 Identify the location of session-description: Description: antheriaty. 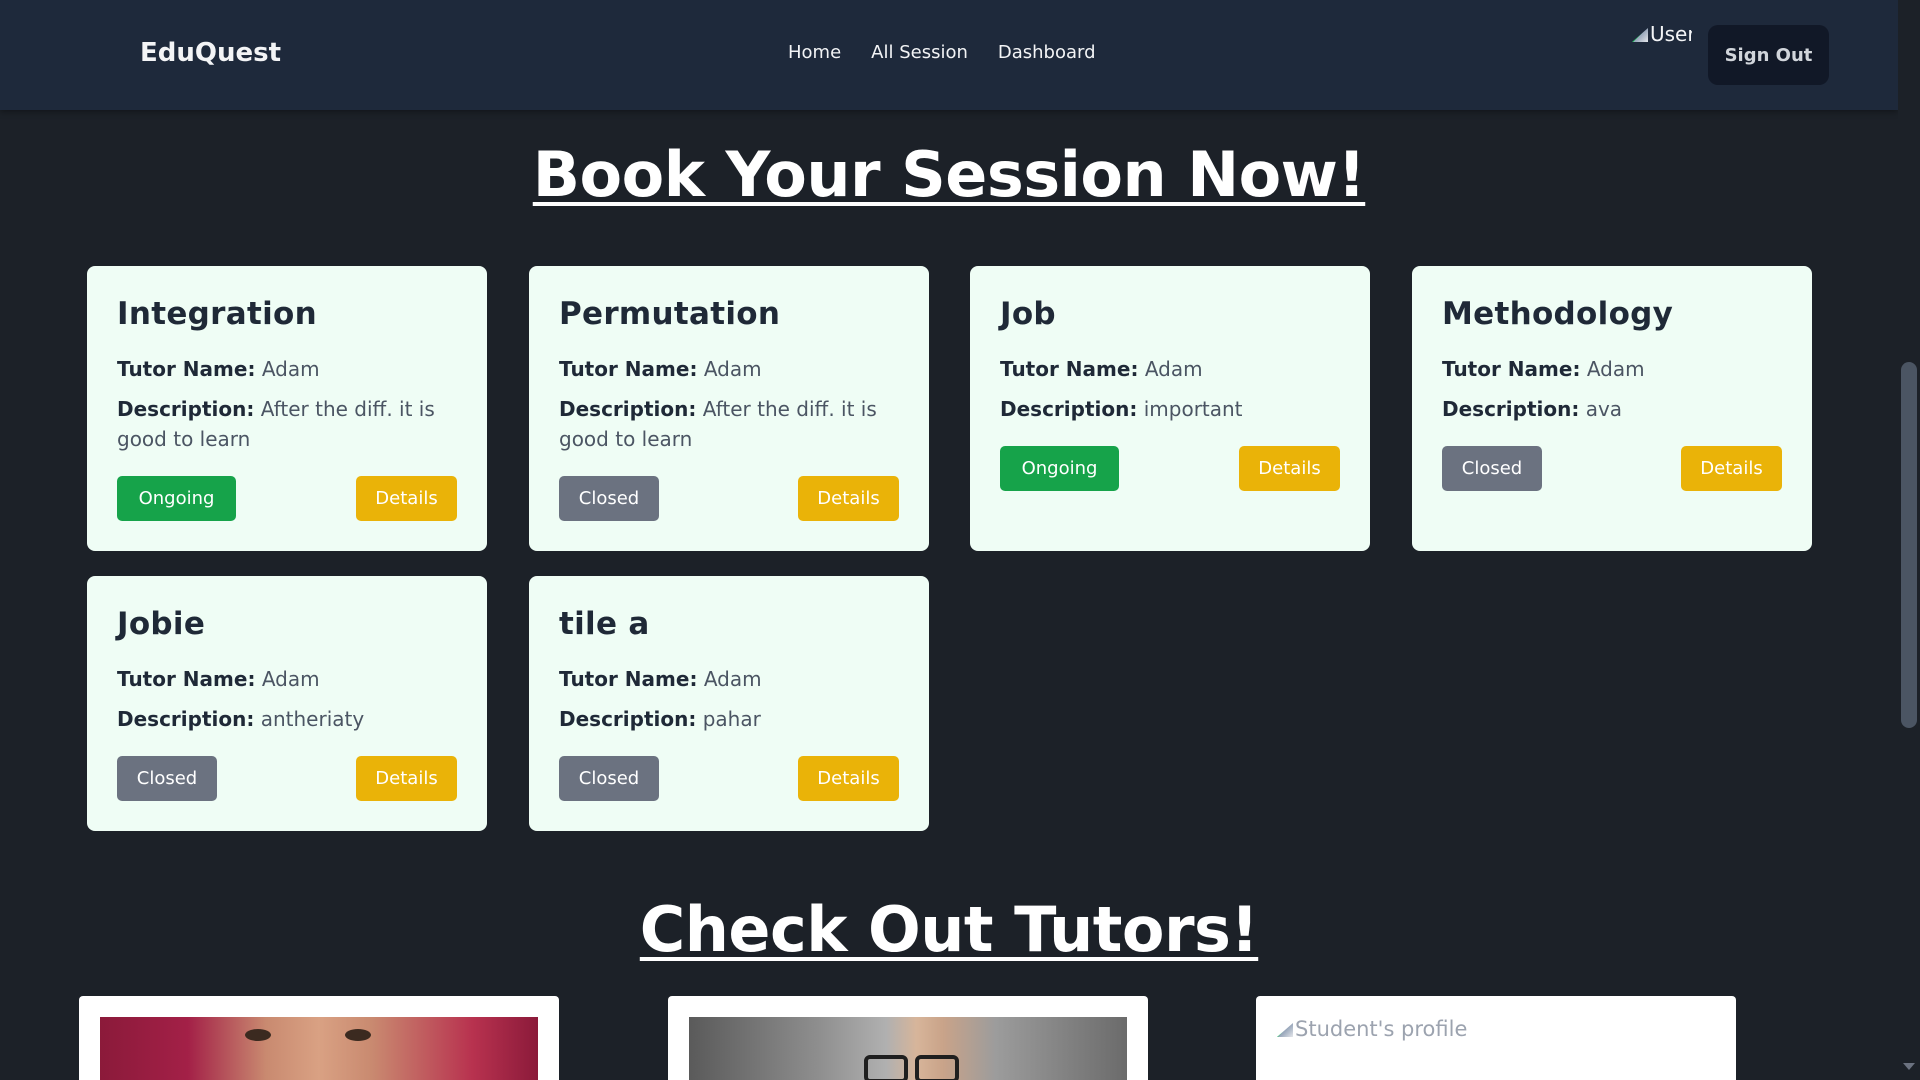
(287, 719).